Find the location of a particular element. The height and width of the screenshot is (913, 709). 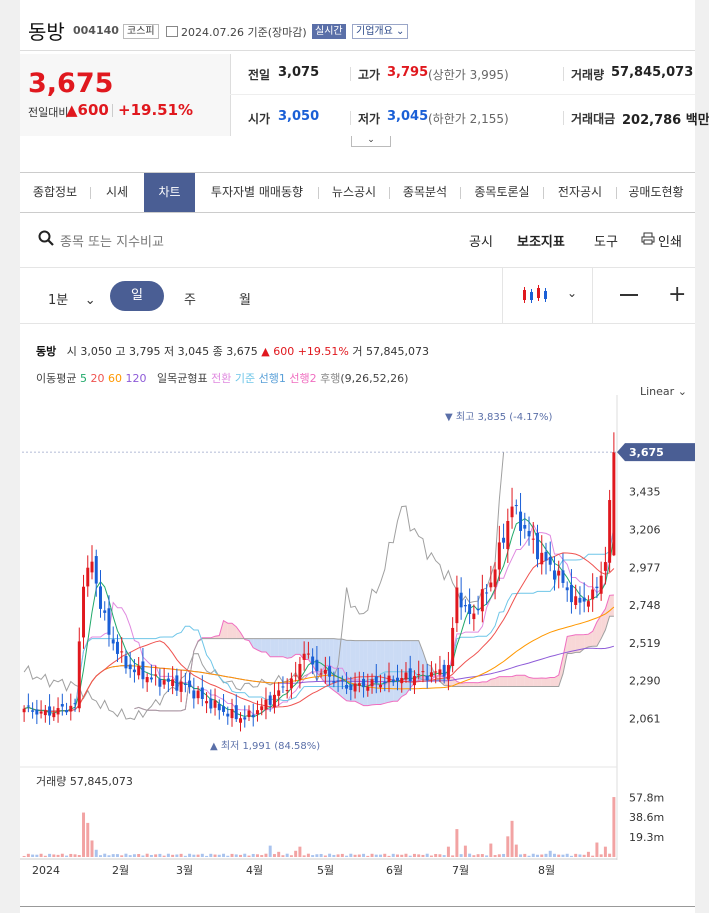

search-icon is located at coordinates (46, 238).